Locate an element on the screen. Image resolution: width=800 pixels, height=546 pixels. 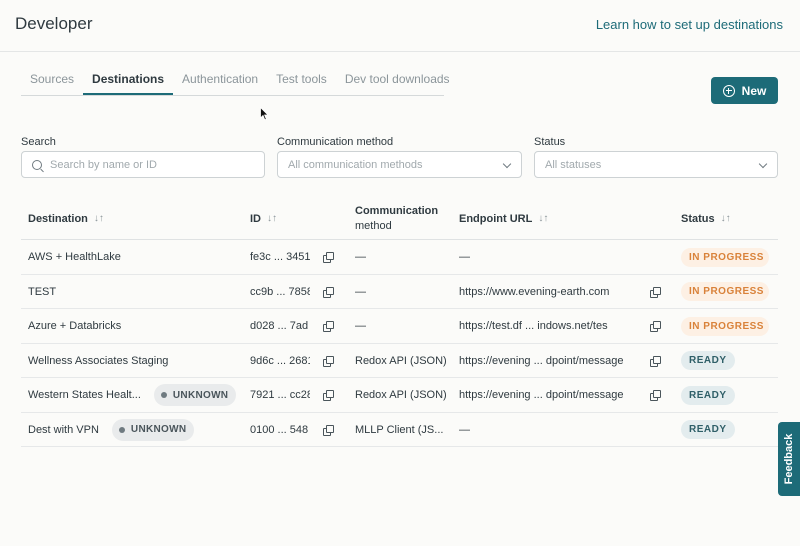
destination-cell: Azure + Databricks is located at coordinates (135, 326).